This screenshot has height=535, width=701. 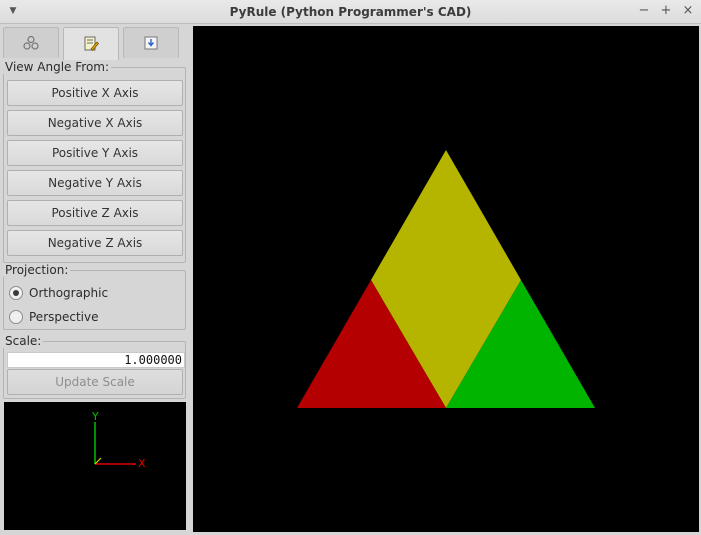 I want to click on radio-unchecked-icon, so click(x=16, y=317).